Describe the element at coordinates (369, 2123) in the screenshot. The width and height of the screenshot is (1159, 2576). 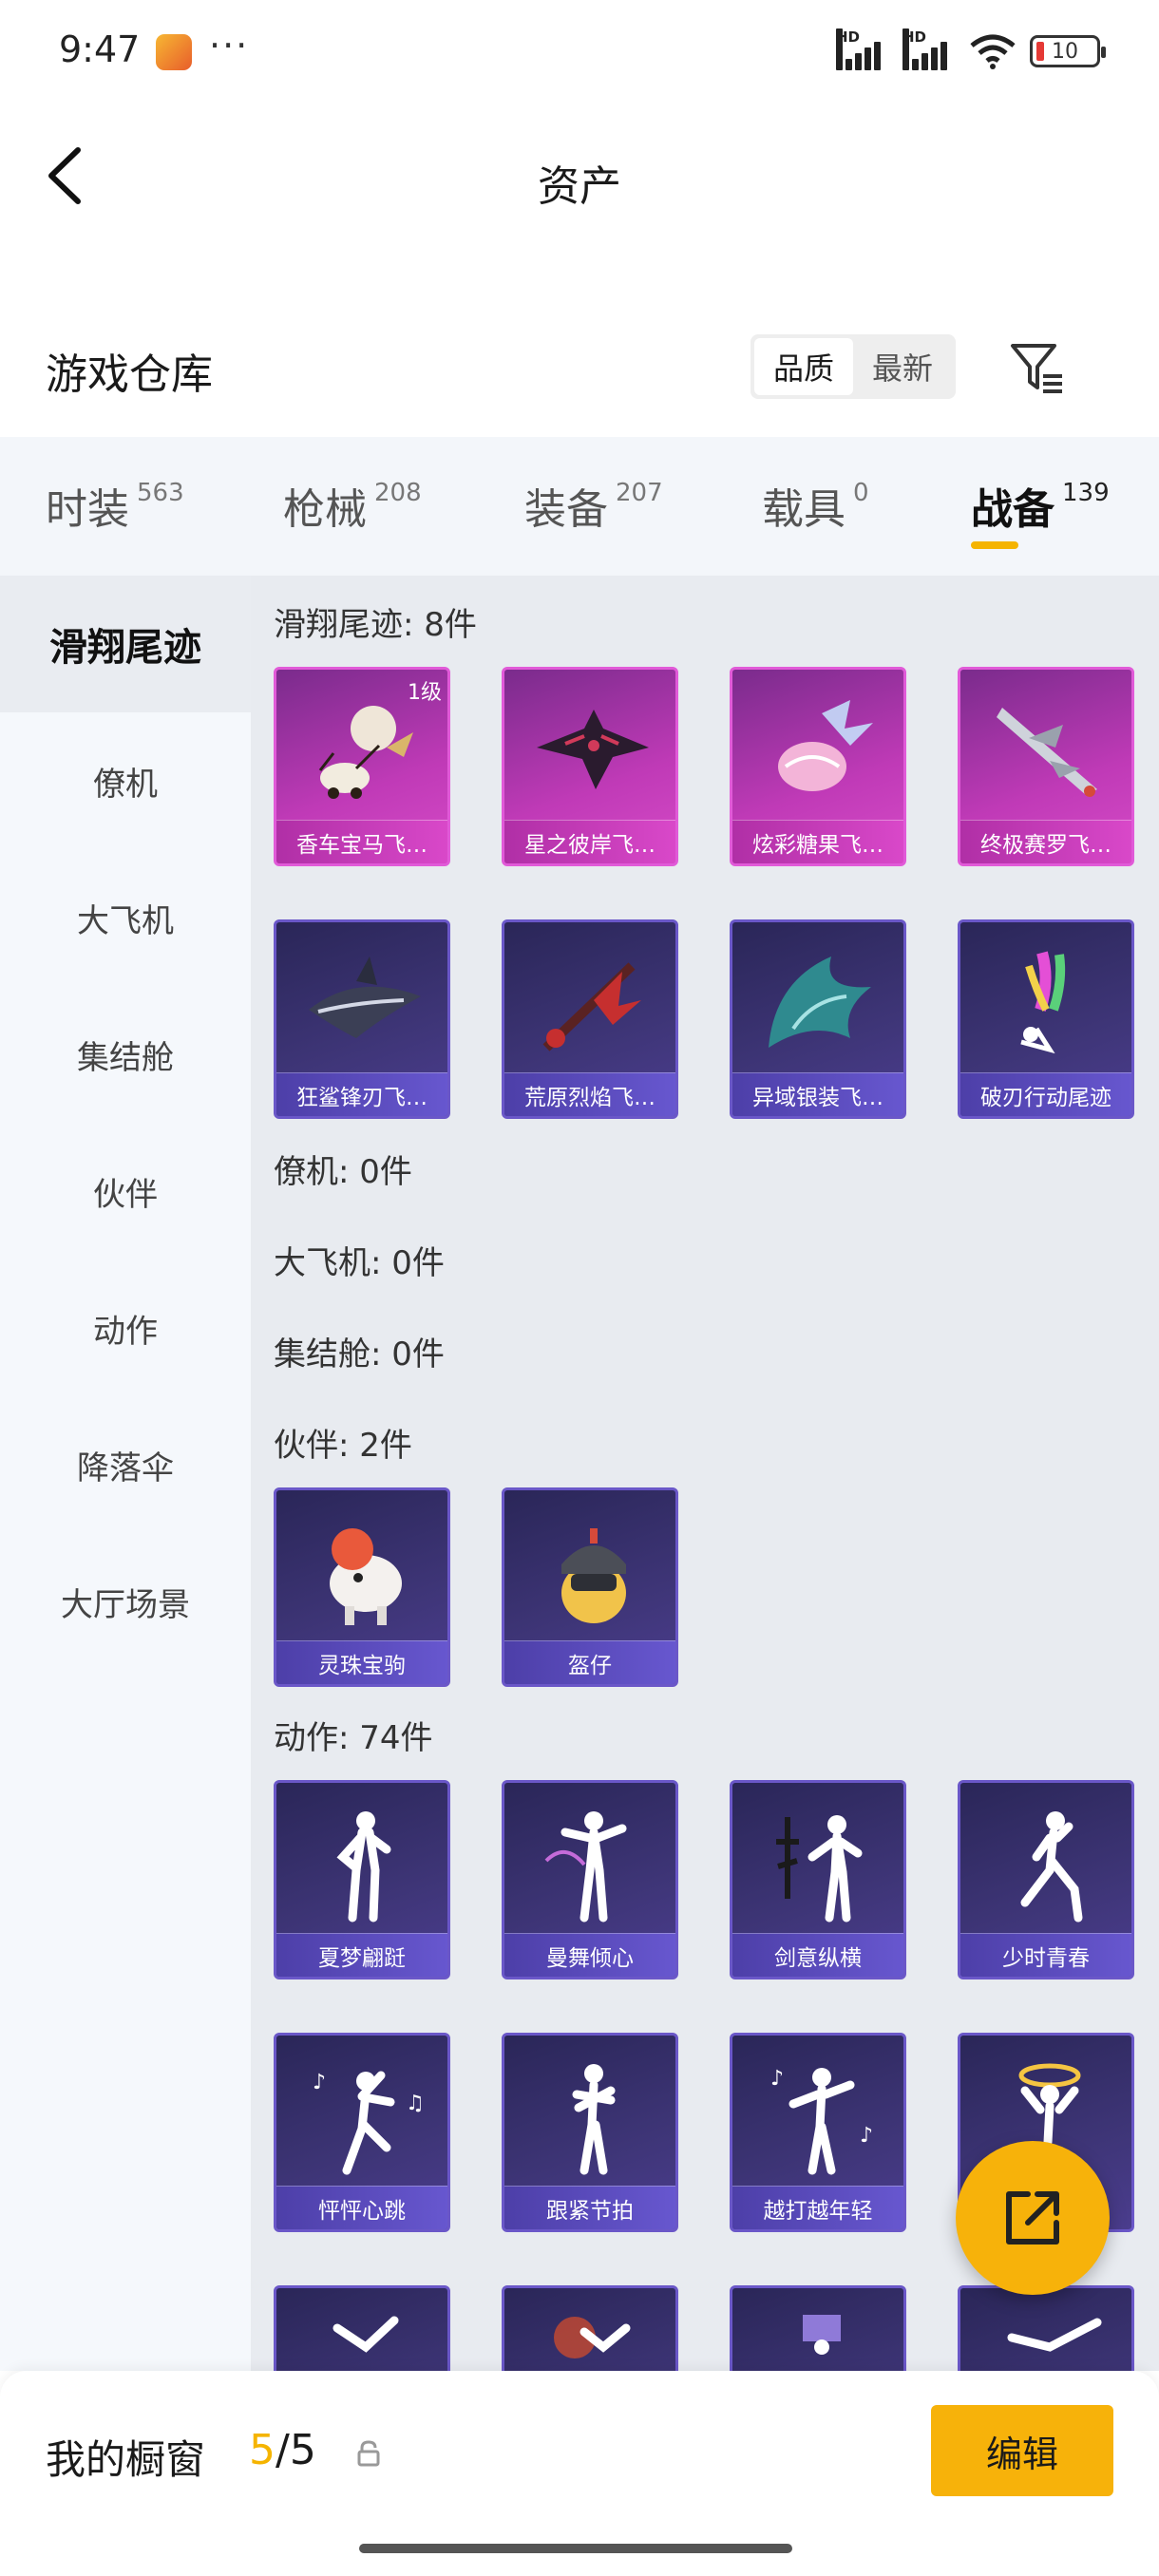
I see `heartbeat-pose-icon: ♪ ♫` at that location.